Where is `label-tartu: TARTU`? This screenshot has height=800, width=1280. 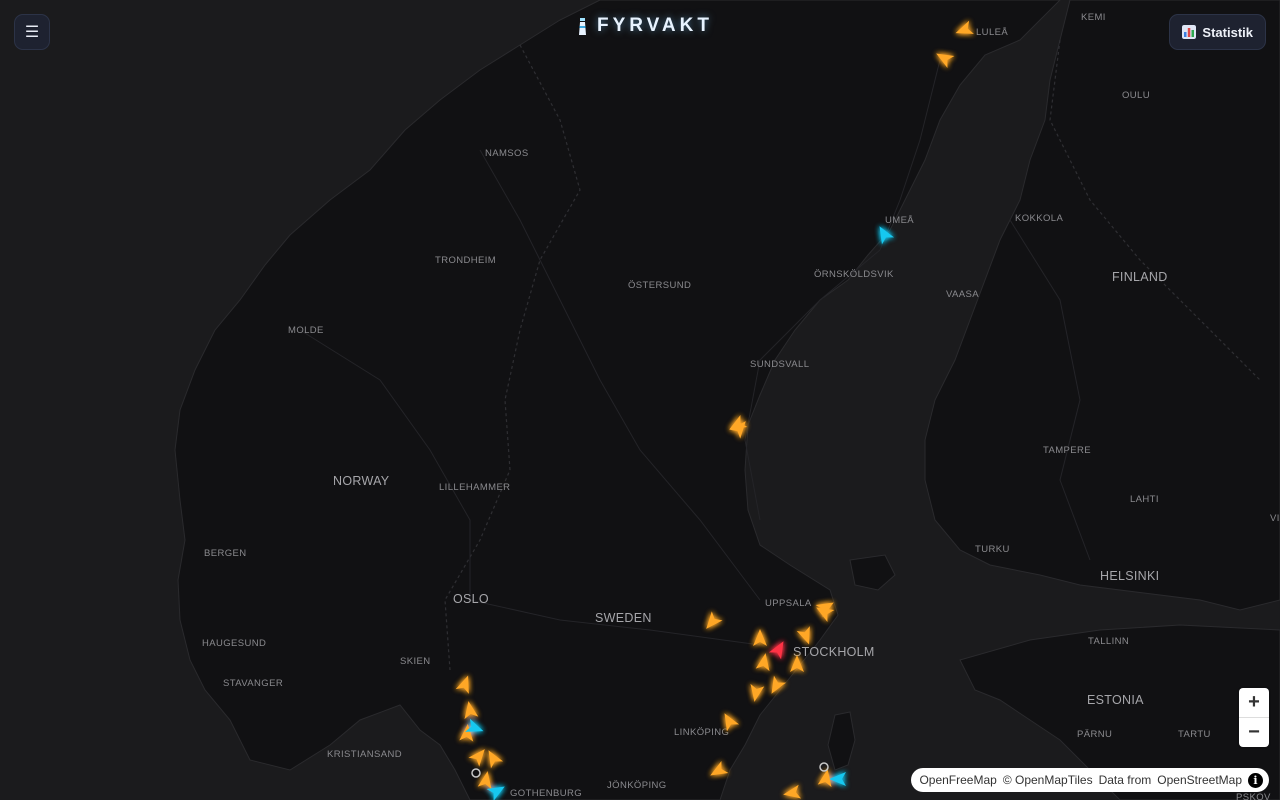 label-tartu: TARTU is located at coordinates (1194, 734).